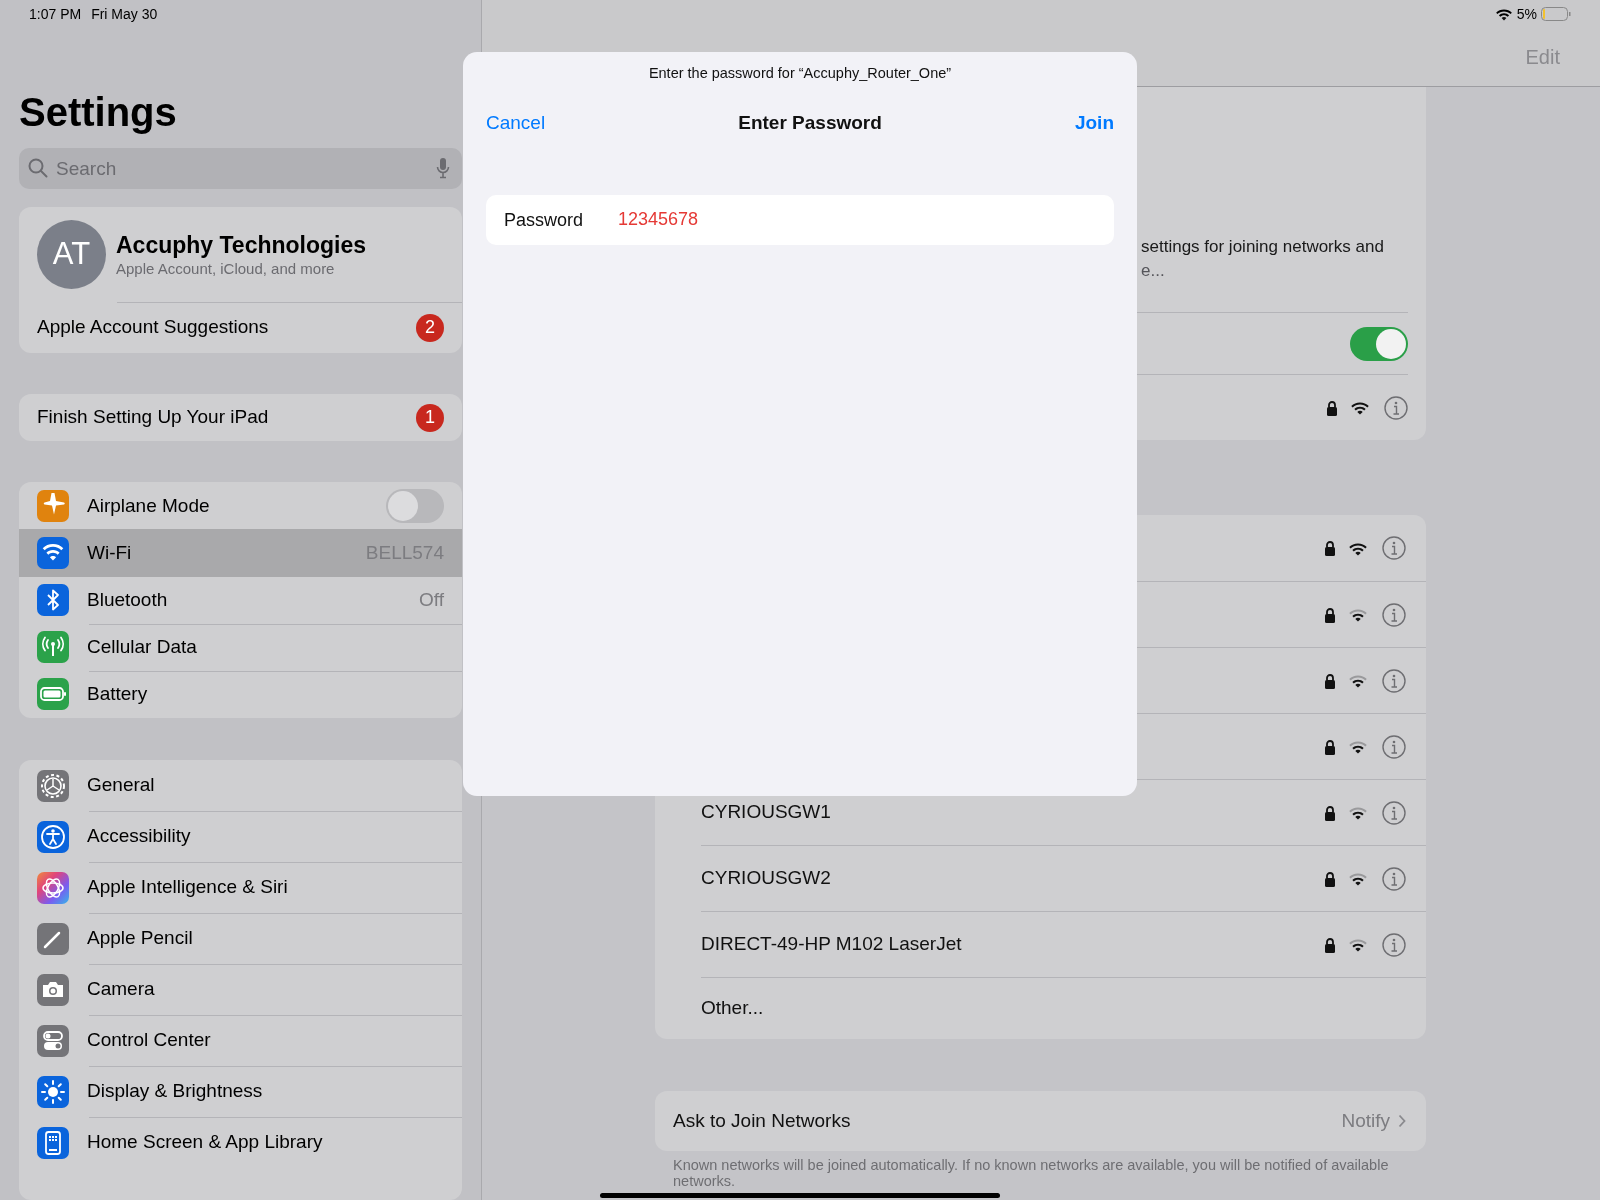 The height and width of the screenshot is (1200, 1600). What do you see at coordinates (240, 836) in the screenshot?
I see `sidebar-item: Accessibility` at bounding box center [240, 836].